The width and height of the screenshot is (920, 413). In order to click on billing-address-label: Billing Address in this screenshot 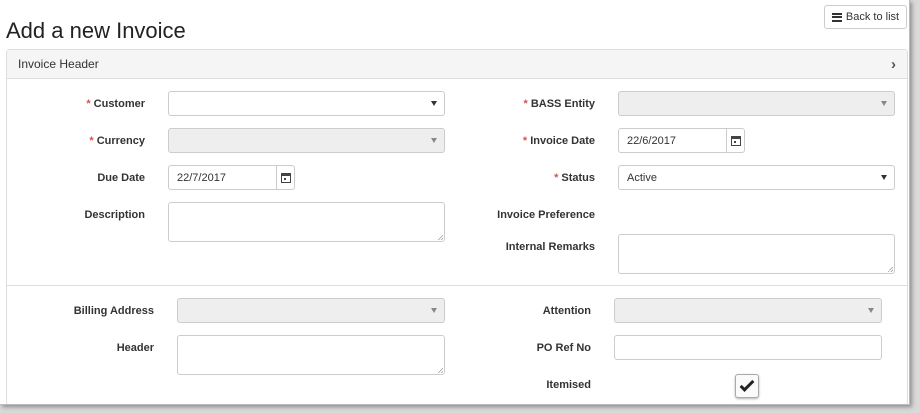, I will do `click(113, 311)`.